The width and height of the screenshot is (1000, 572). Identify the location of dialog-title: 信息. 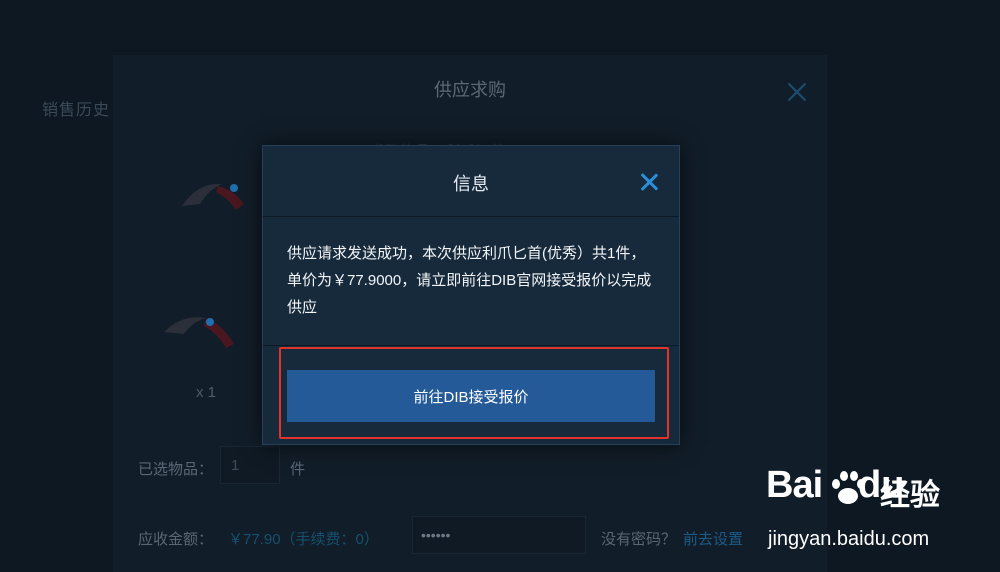
(471, 184).